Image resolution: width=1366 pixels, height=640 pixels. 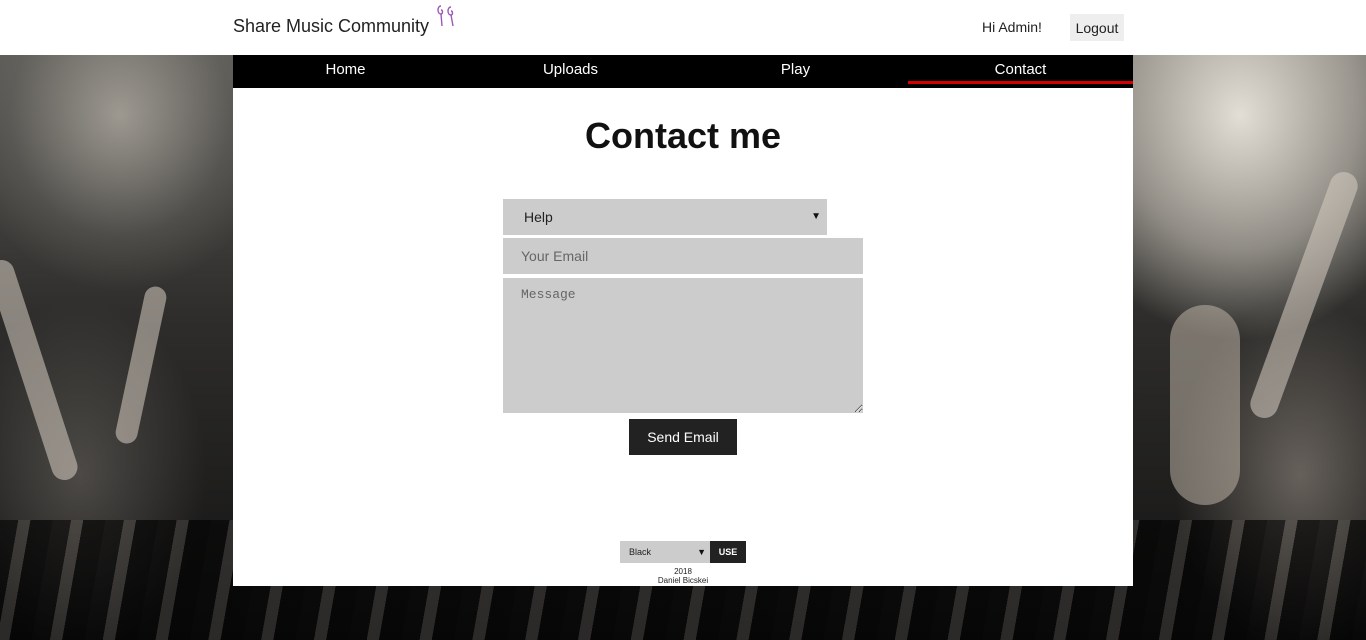 I want to click on footer-author: Daniel Bicskei, so click(x=683, y=580).